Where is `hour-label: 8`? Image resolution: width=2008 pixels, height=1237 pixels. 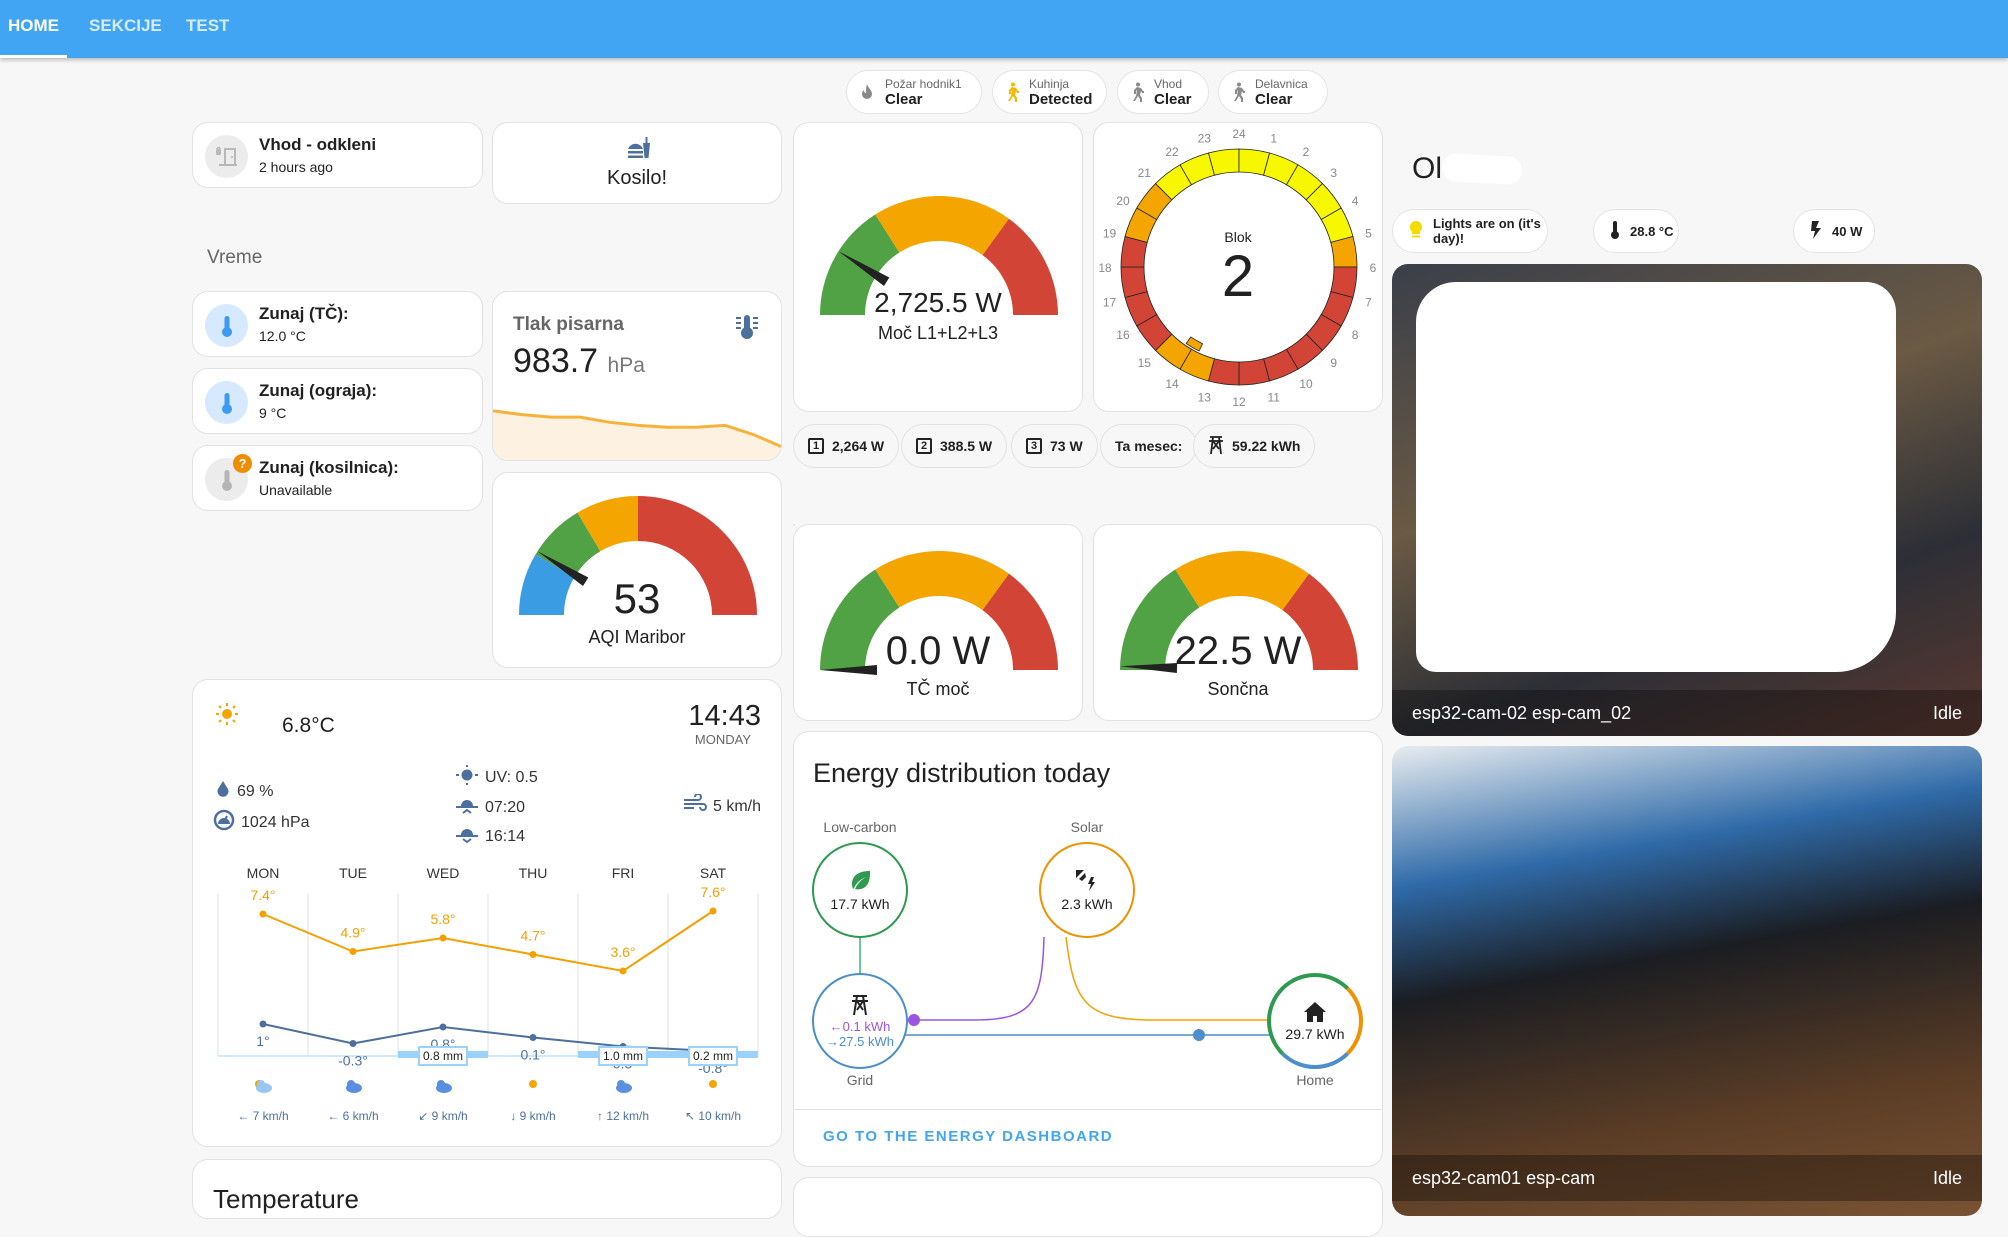
hour-label: 8 is located at coordinates (1355, 335).